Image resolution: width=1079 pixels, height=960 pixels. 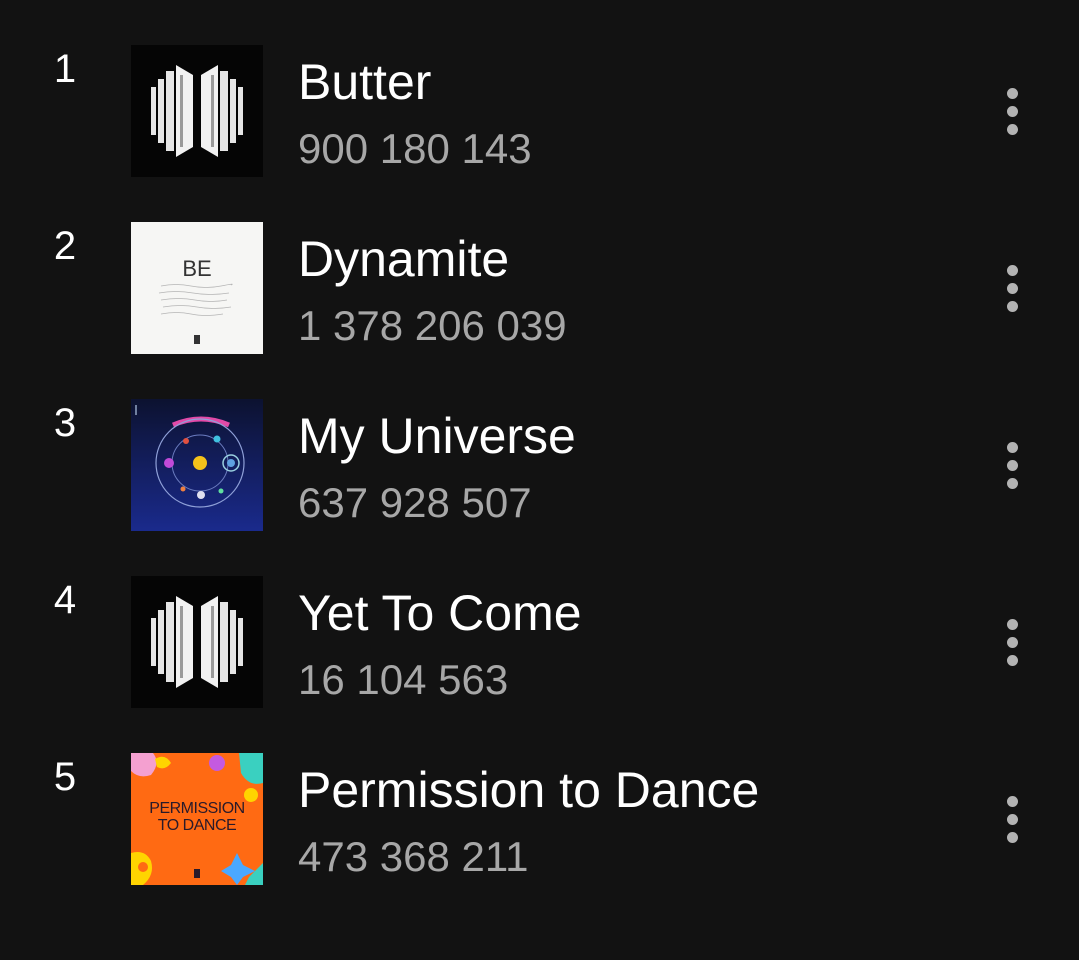 I want to click on track-title: Yet To Come, so click(x=440, y=613).